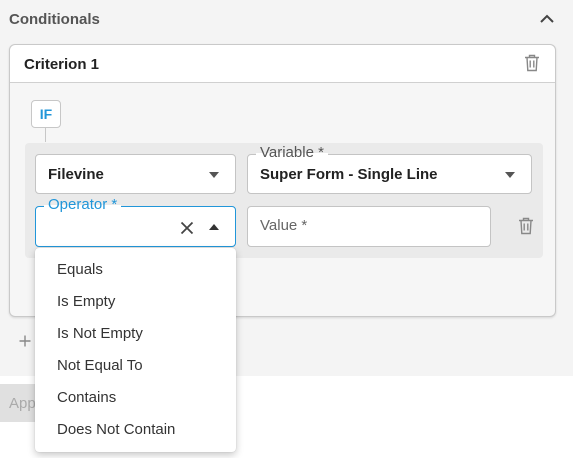 This screenshot has height=458, width=576. What do you see at coordinates (135, 334) in the screenshot?
I see `option-is-not-empty: Is Not Empty` at bounding box center [135, 334].